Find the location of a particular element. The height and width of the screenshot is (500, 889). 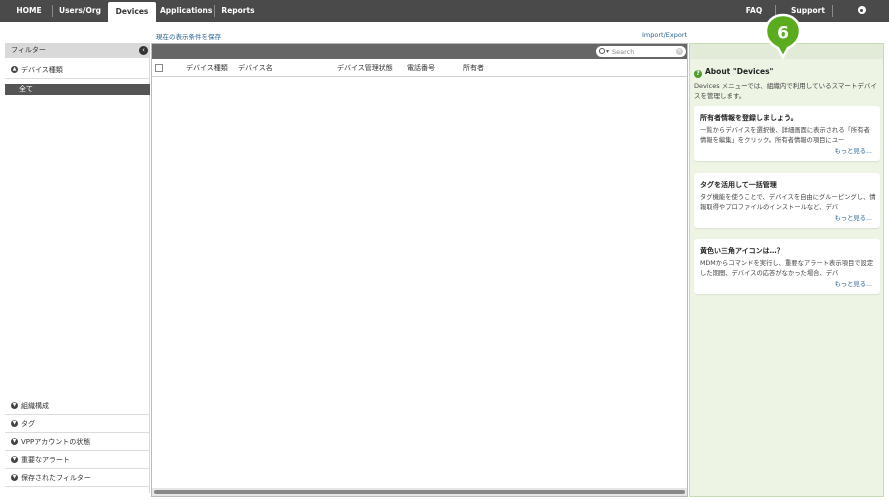

filter-section-label: VPPアカウントの状態 is located at coordinates (56, 442).